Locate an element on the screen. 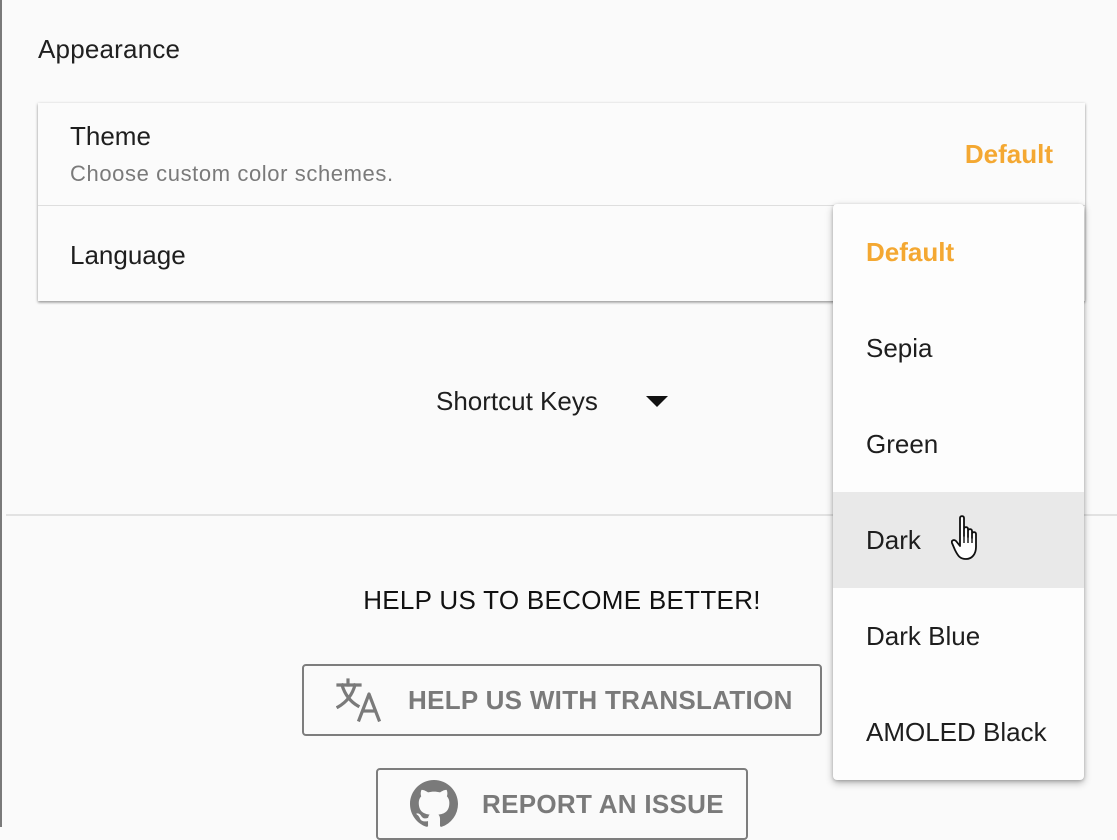  shortcut-keys-toggle: Shortcut Keys is located at coordinates (552, 401).